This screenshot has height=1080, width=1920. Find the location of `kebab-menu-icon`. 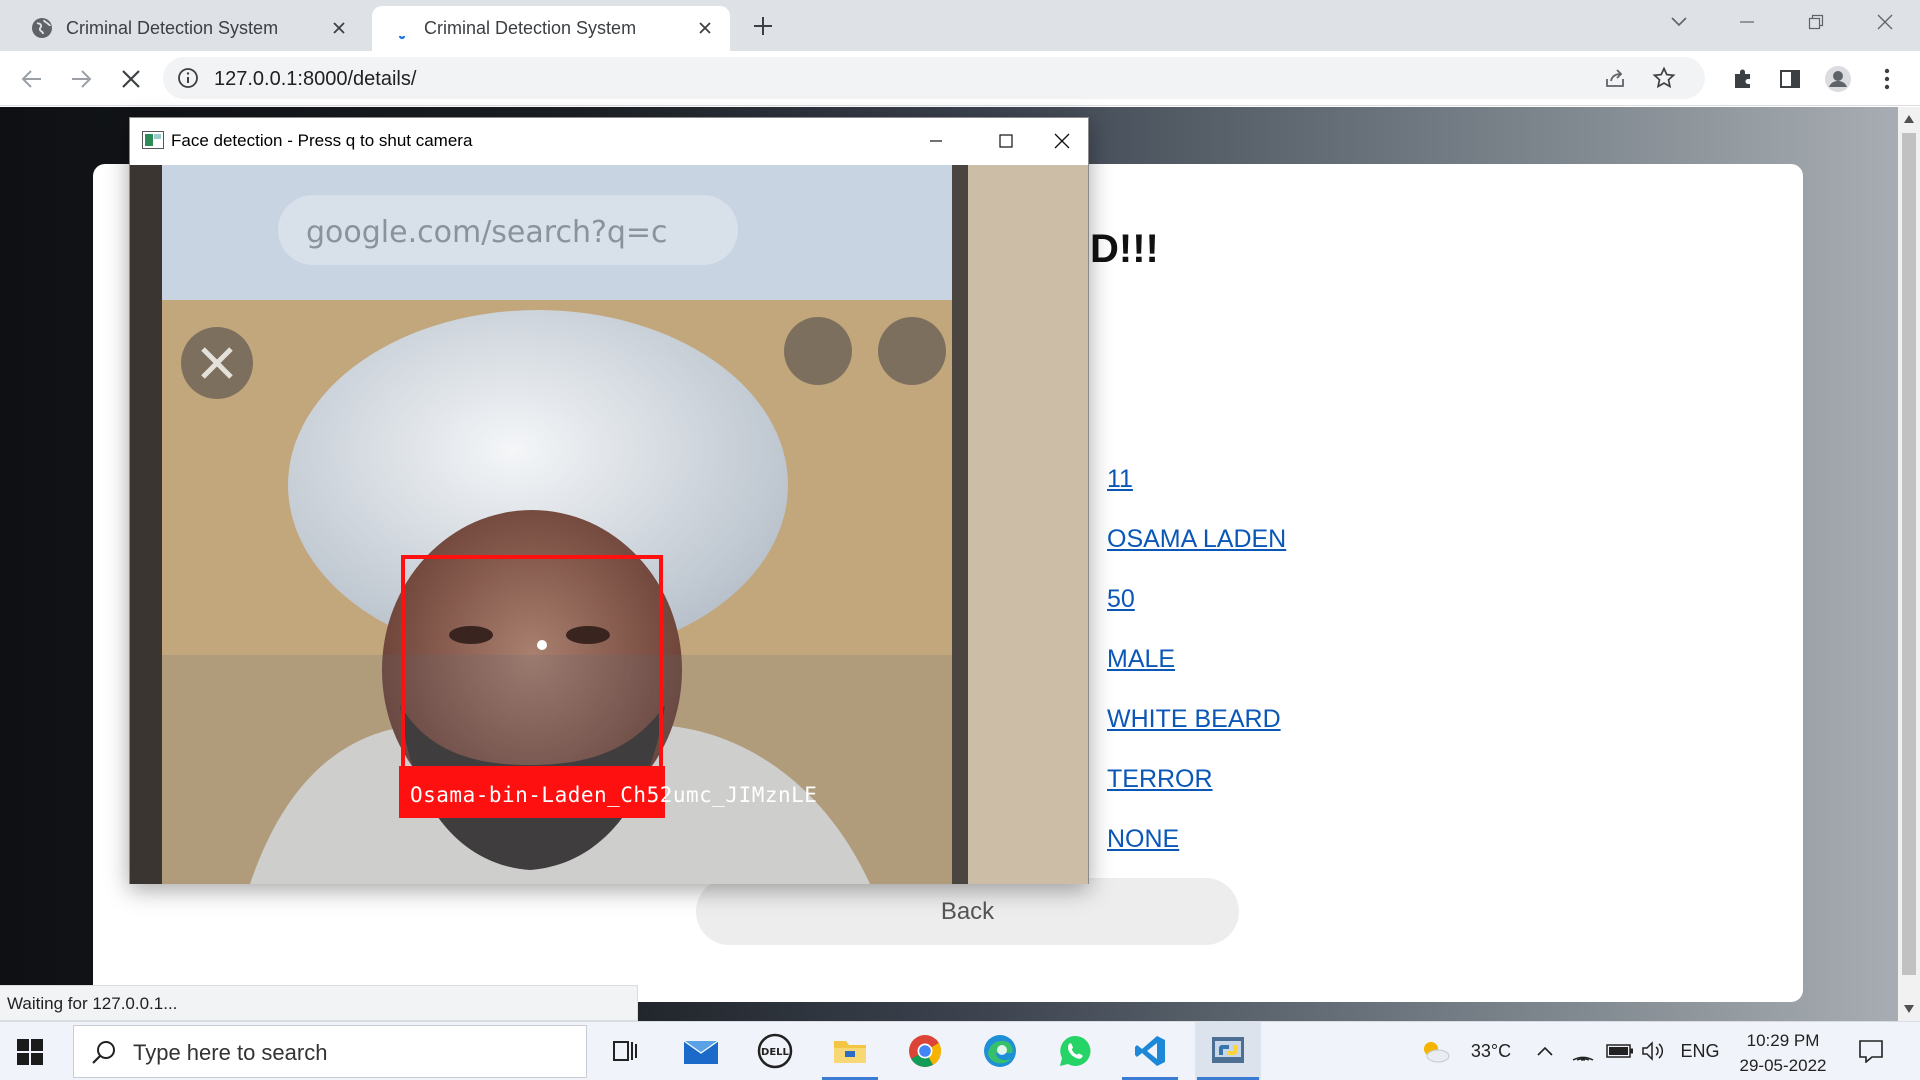

kebab-menu-icon is located at coordinates (1887, 79).